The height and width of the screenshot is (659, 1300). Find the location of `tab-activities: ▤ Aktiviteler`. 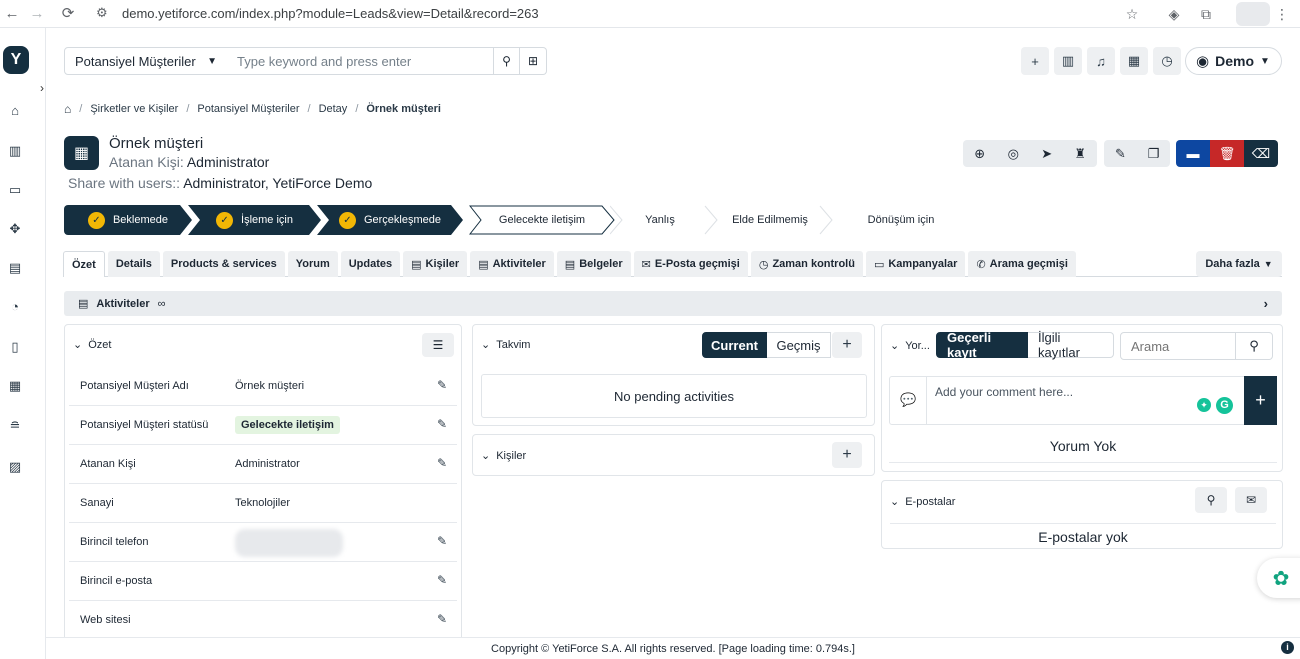

tab-activities: ▤ Aktiviteler is located at coordinates (512, 264).